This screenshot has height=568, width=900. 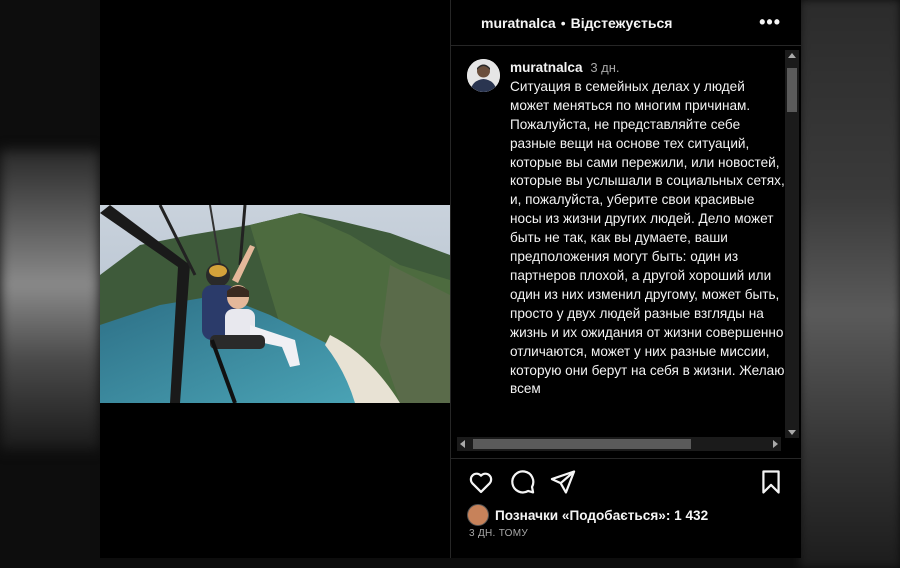 What do you see at coordinates (601, 515) in the screenshot?
I see `likes-count: Позначки «Подобається»: 1 432` at bounding box center [601, 515].